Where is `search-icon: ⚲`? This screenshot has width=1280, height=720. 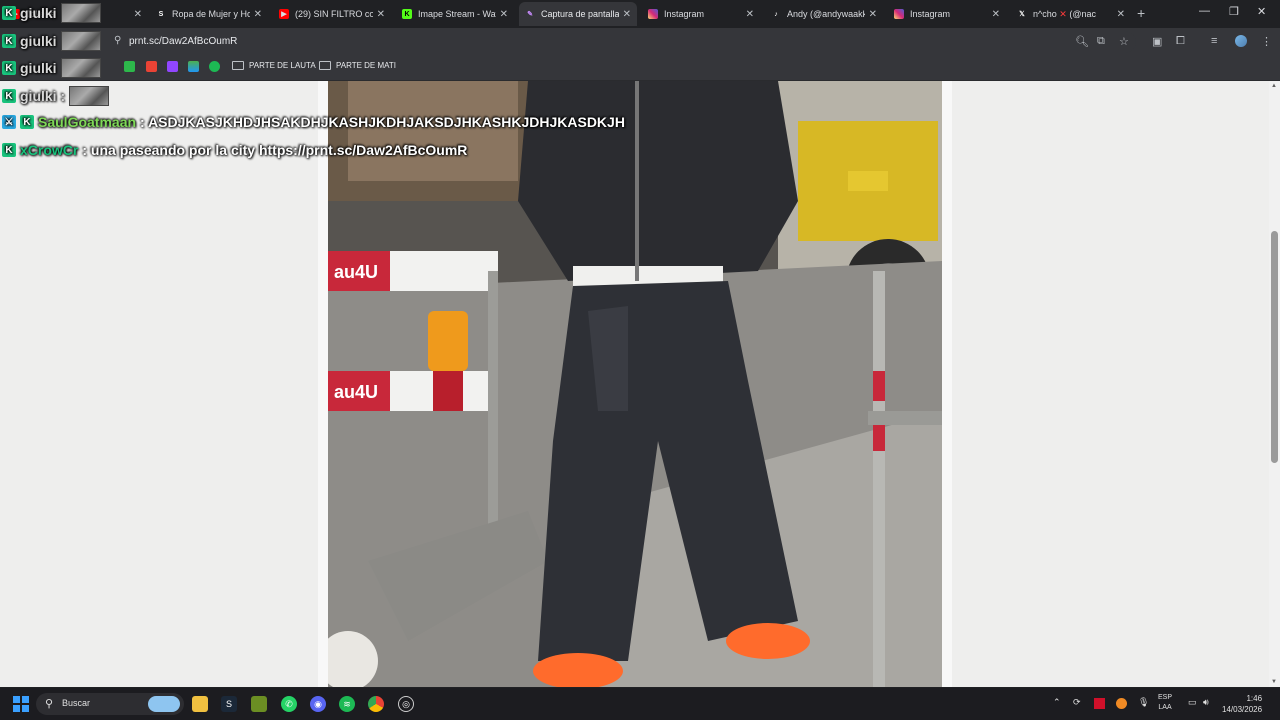 search-icon: ⚲ is located at coordinates (49, 704).